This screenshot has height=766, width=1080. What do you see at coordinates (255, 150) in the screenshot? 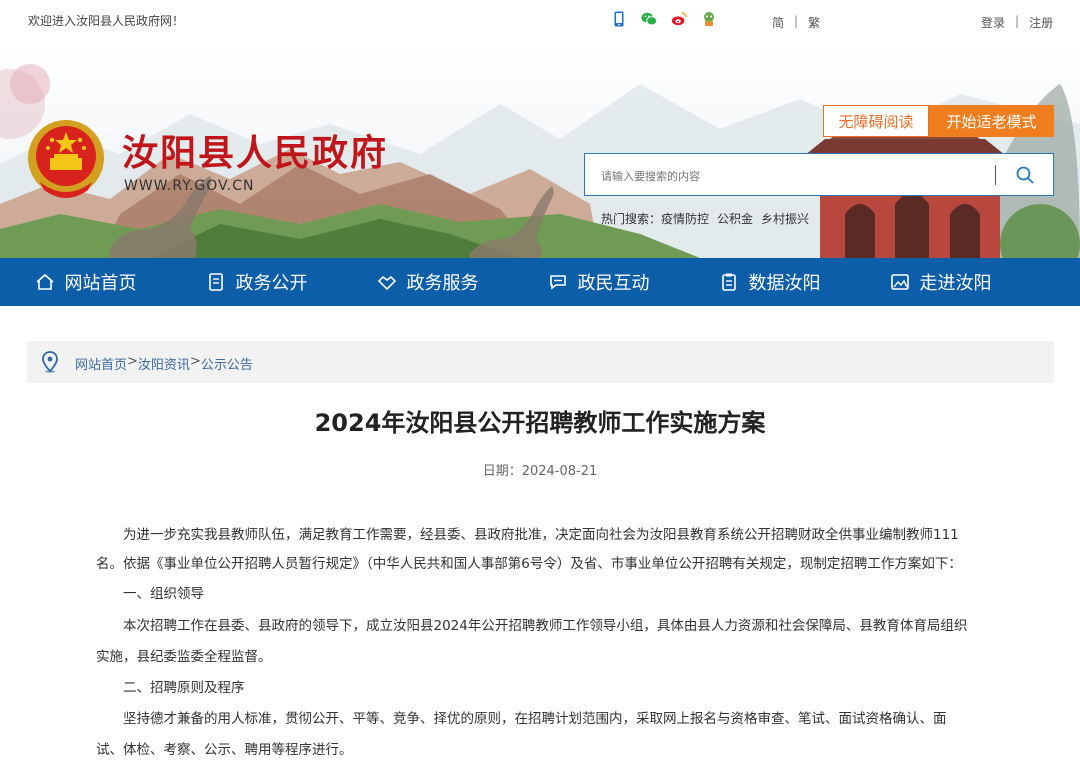
I see `site-title: 汝阳县人民政府` at bounding box center [255, 150].